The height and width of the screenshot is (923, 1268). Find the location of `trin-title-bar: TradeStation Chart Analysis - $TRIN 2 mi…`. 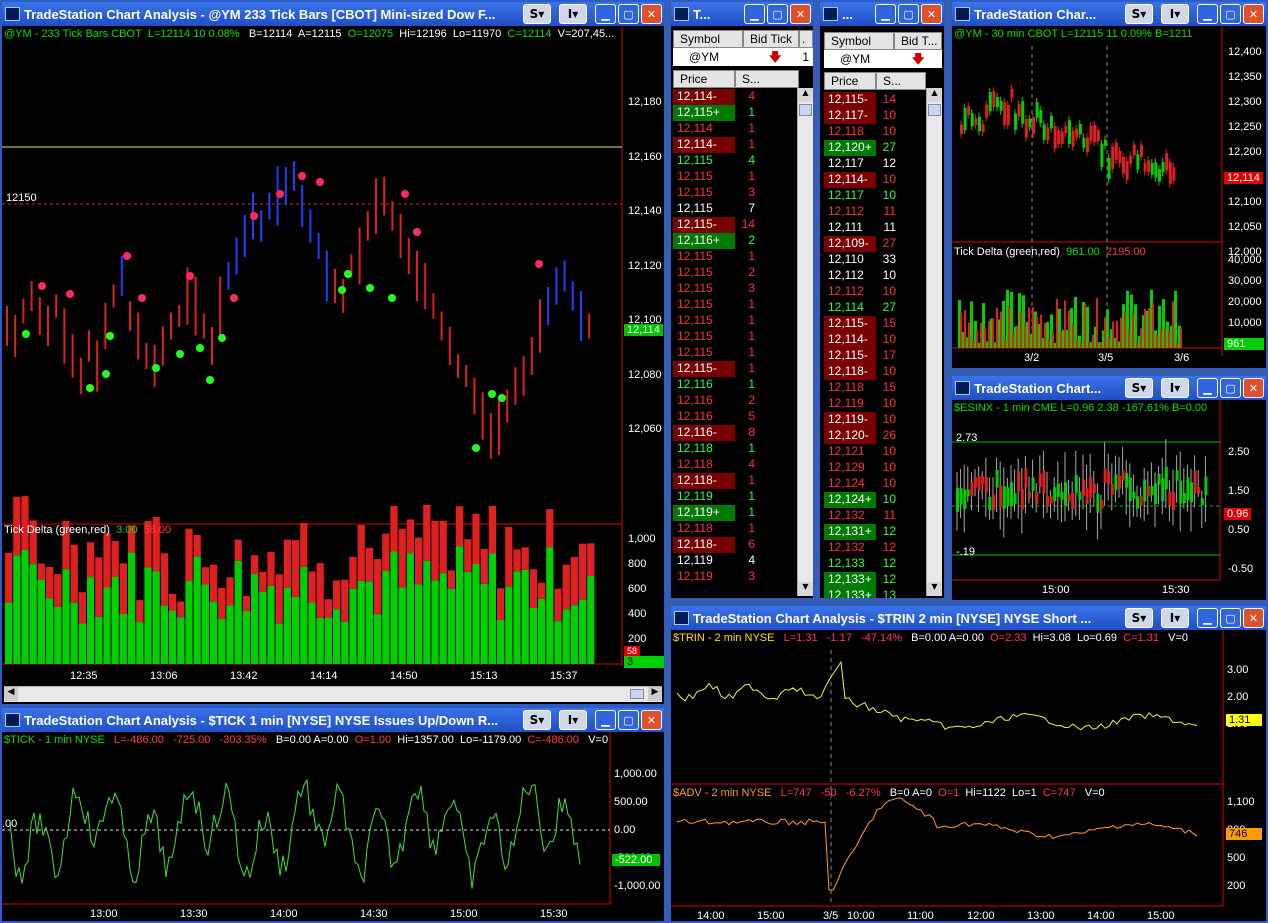

trin-title-bar: TradeStation Chart Analysis - $TRIN 2 mi… is located at coordinates (968, 618).